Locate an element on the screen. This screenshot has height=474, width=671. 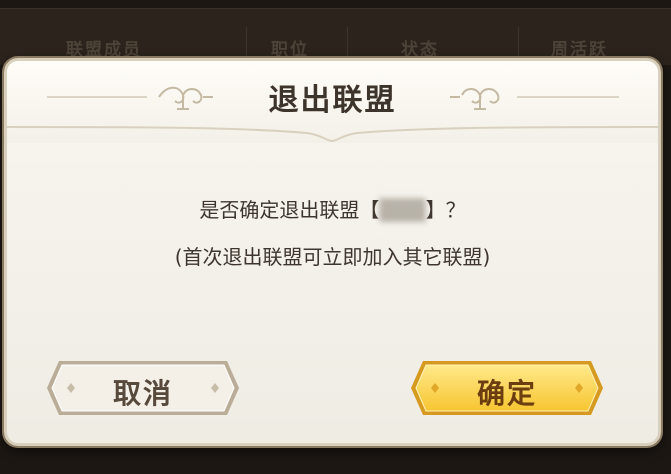
confirm-message: 是否确定退出联盟【▒▒▒】？ is located at coordinates (332, 208).